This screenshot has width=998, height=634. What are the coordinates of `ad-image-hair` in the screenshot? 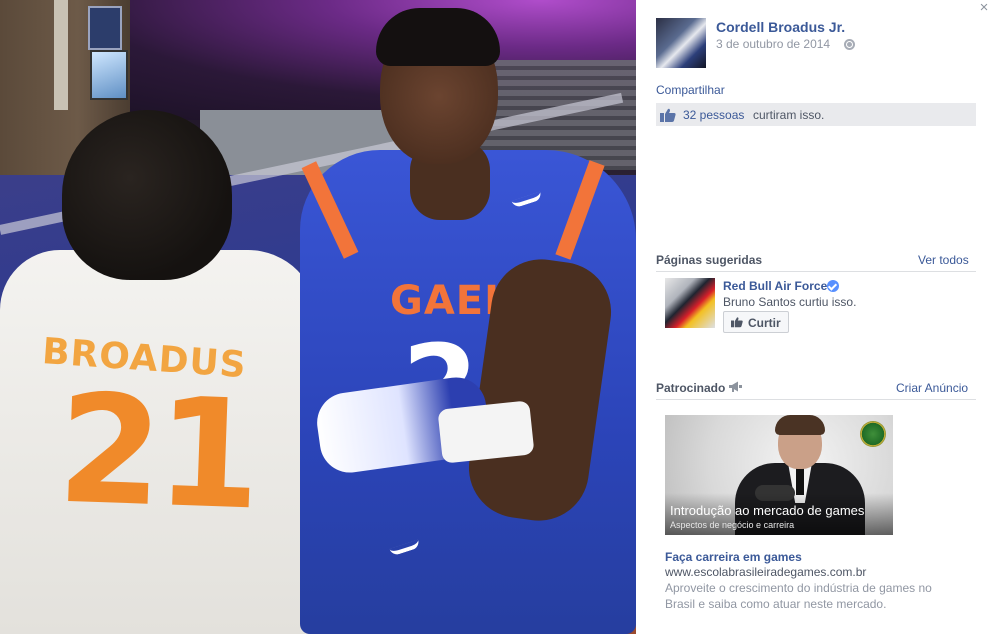 It's located at (800, 425).